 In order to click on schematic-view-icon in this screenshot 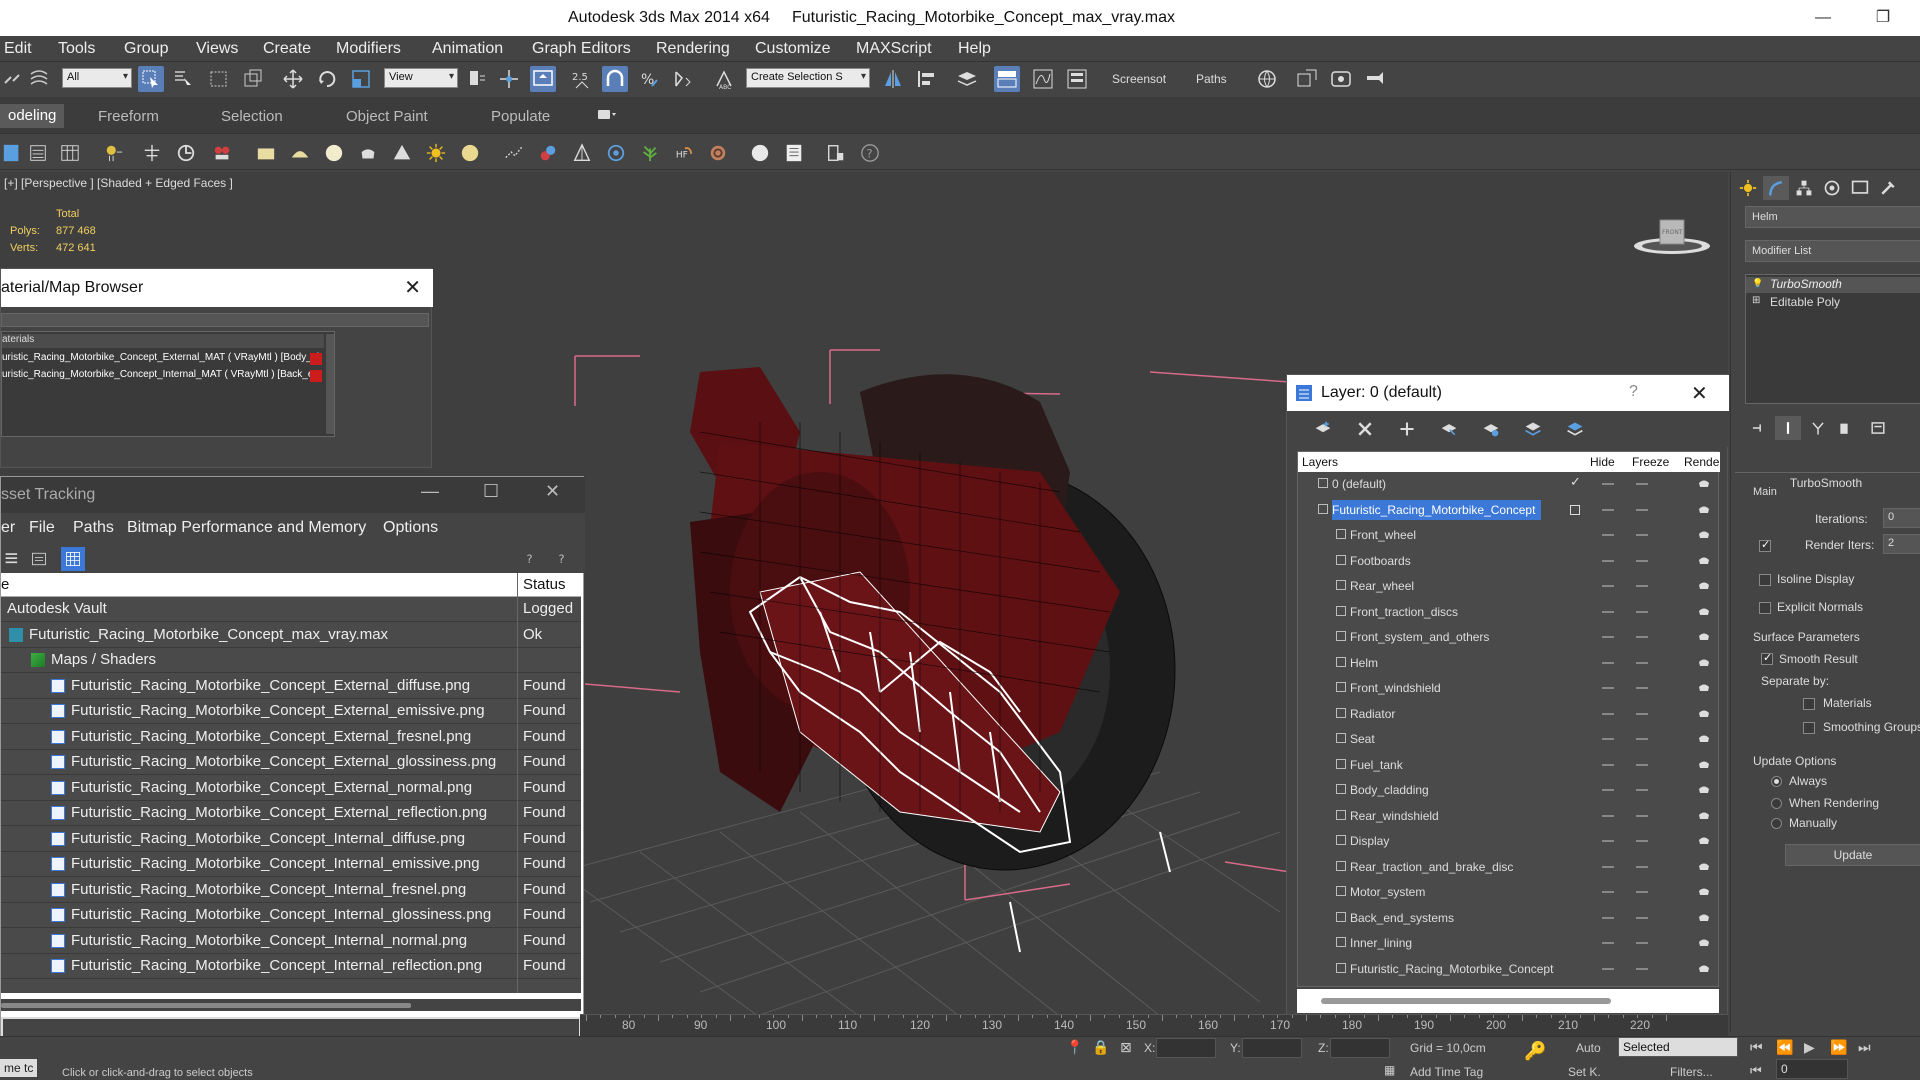, I will do `click(1077, 79)`.